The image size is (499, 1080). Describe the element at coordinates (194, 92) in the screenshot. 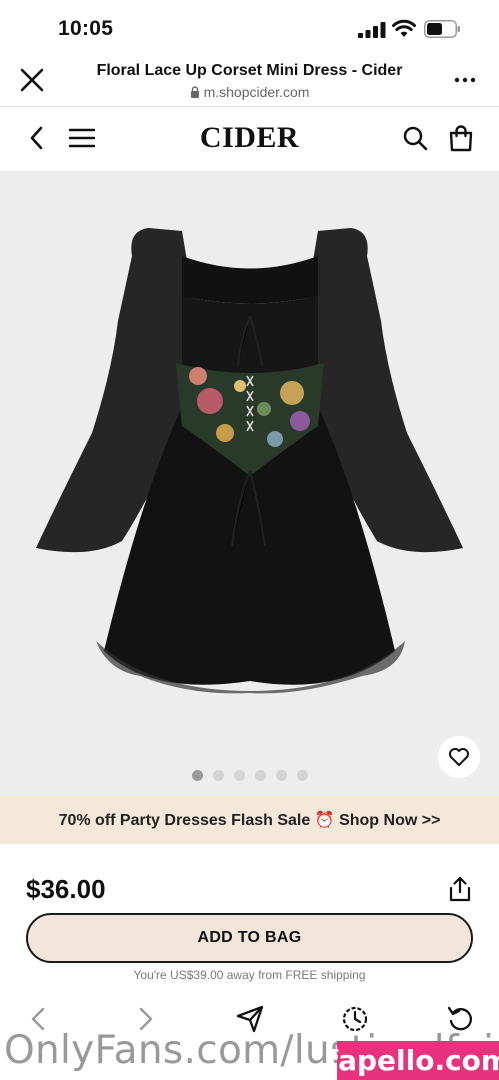

I see `lock-icon` at that location.